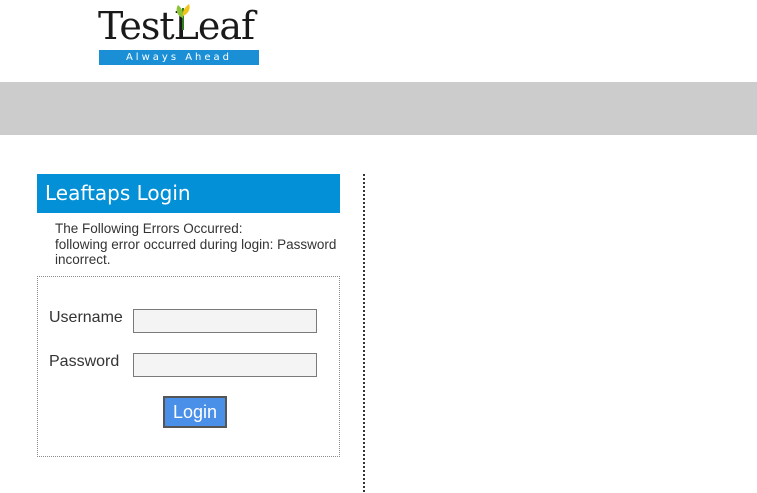  I want to click on username-label: Username, so click(86, 317).